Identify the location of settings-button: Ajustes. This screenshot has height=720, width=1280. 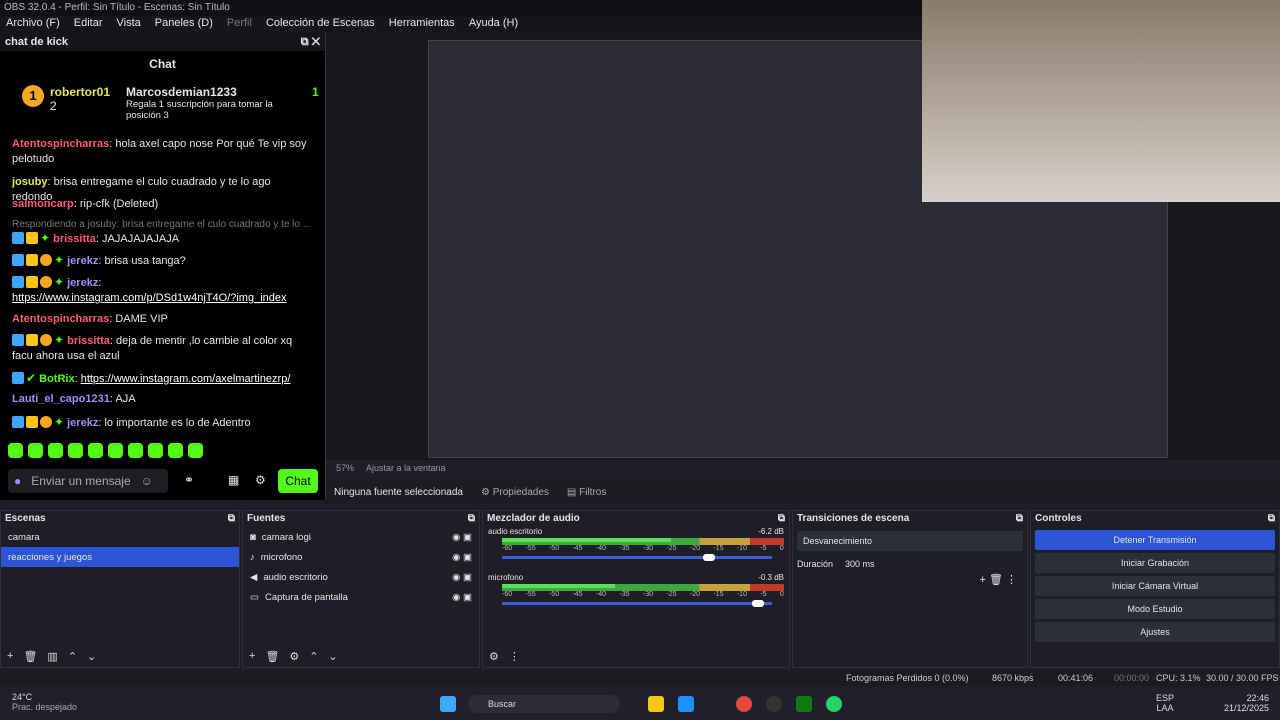
(1155, 632).